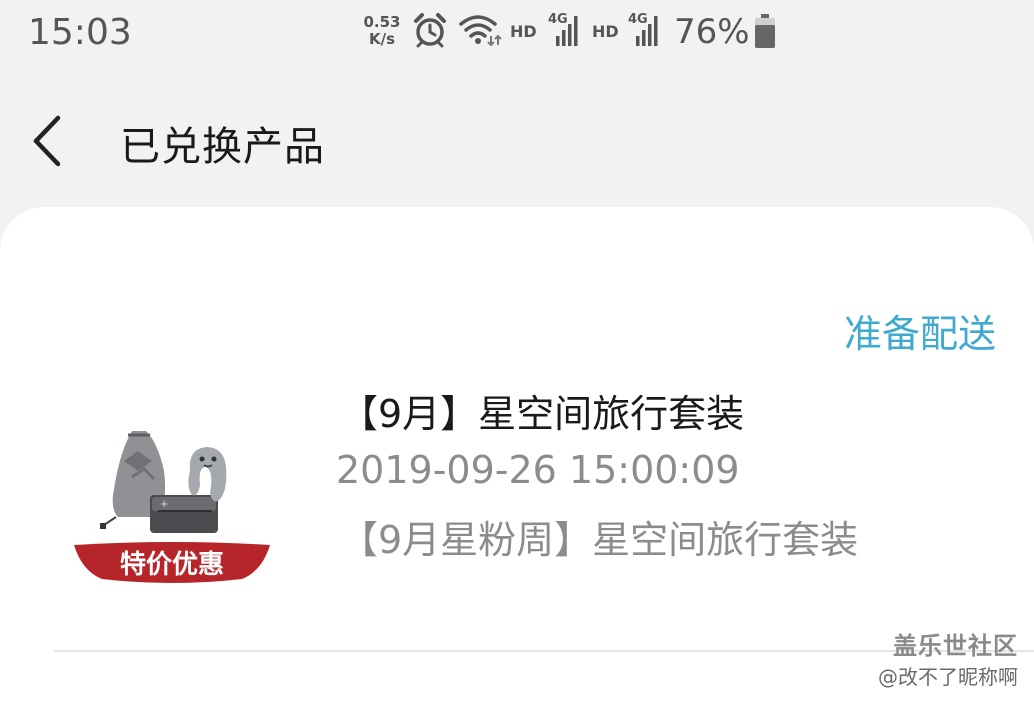 This screenshot has height=727, width=1034. What do you see at coordinates (948, 677) in the screenshot?
I see `watermark-user: @改不了昵称啊` at bounding box center [948, 677].